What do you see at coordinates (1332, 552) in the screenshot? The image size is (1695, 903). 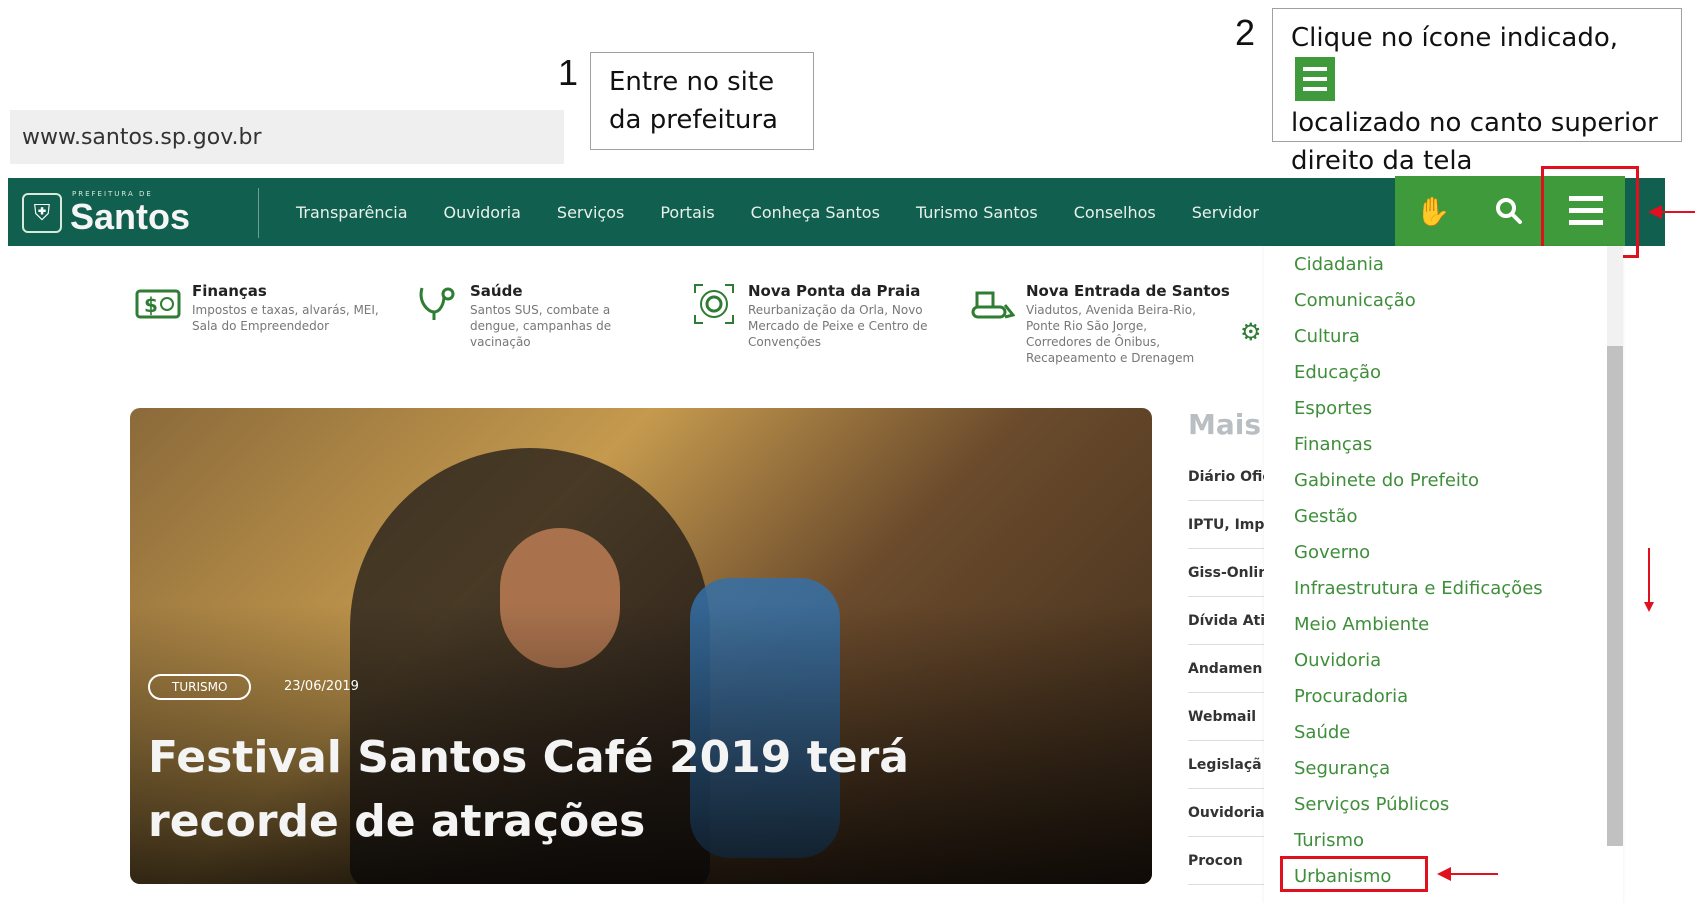 I see `dropdown-item-governo: Governo` at bounding box center [1332, 552].